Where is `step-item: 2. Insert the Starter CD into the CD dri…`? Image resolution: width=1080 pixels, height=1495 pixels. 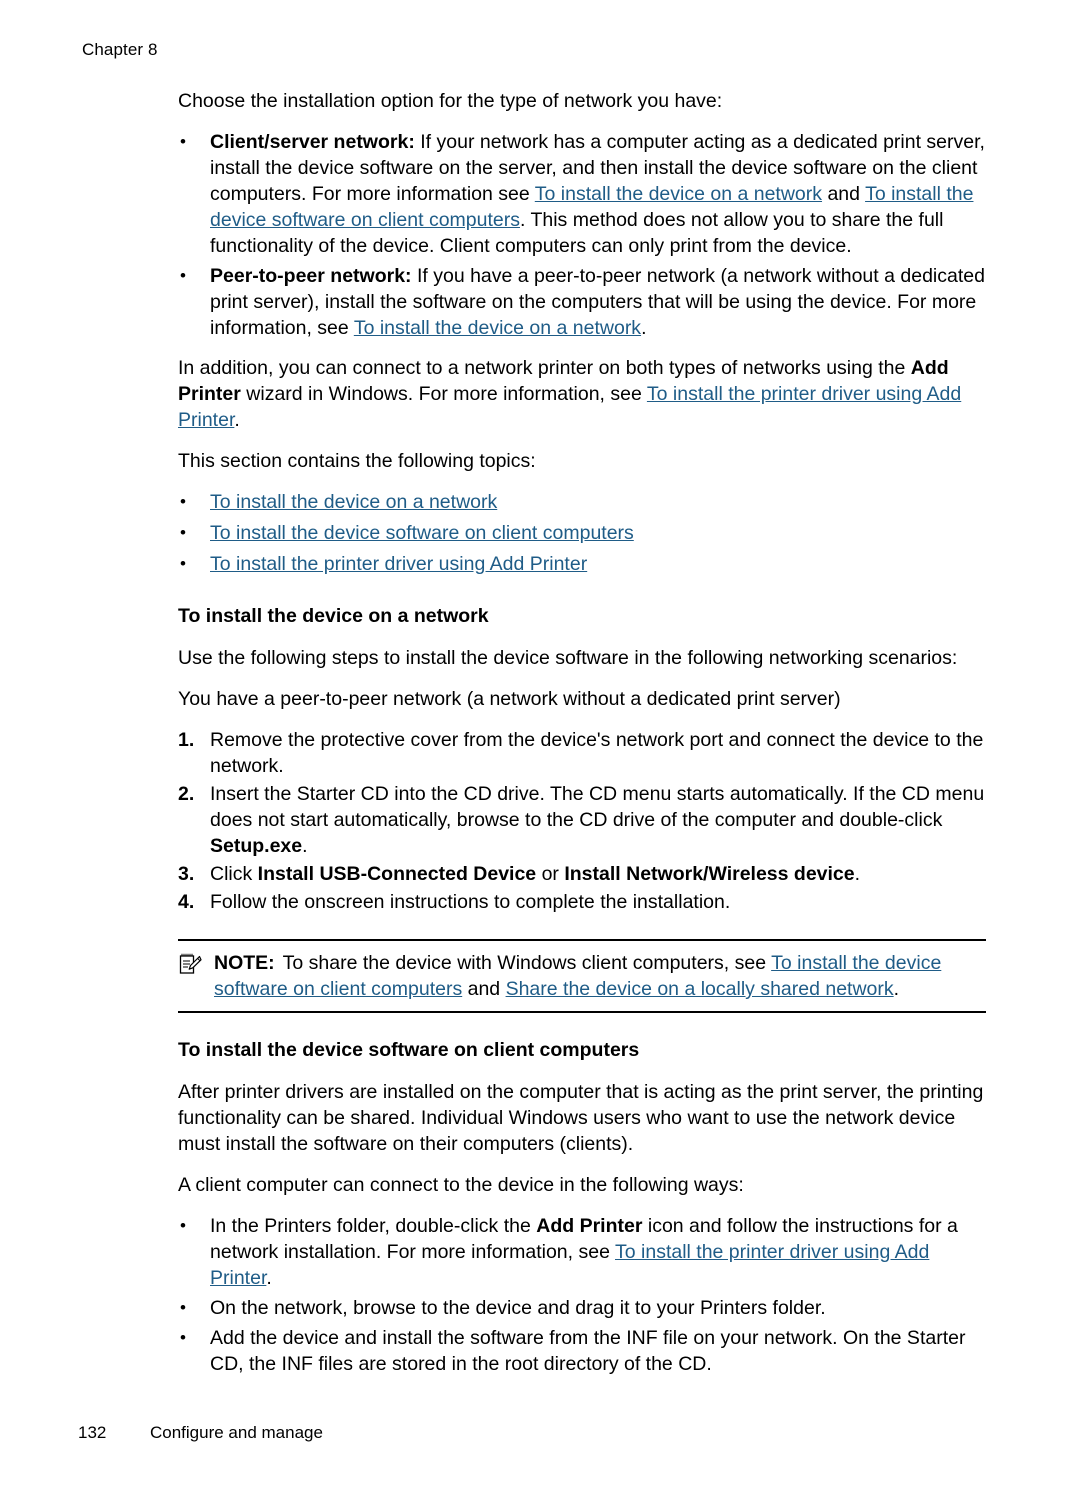 step-item: 2. Insert the Starter CD into the CD dri… is located at coordinates (582, 820).